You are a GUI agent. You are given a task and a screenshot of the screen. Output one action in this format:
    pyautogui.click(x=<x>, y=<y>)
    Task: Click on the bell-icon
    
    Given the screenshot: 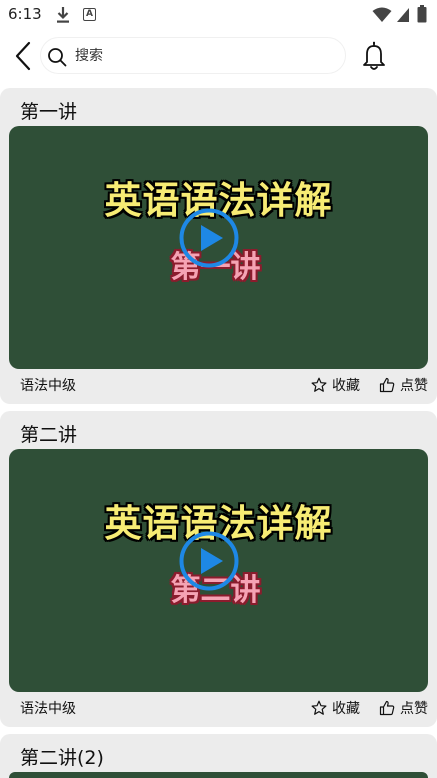 What is the action you would take?
    pyautogui.click(x=374, y=56)
    